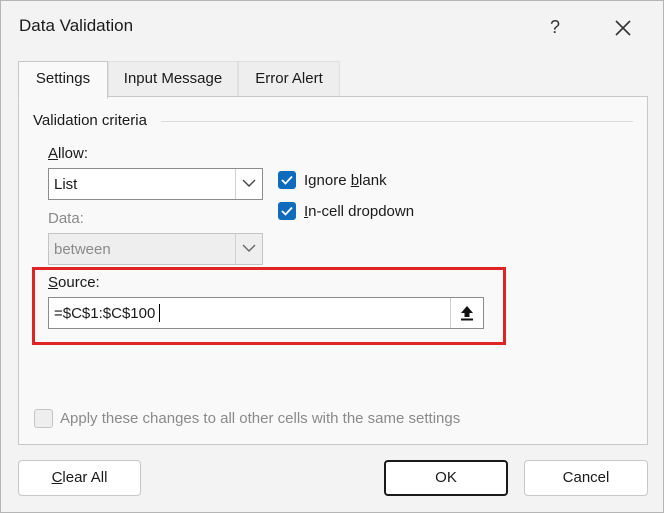 The height and width of the screenshot is (513, 664). What do you see at coordinates (155, 249) in the screenshot?
I see `data-select: between` at bounding box center [155, 249].